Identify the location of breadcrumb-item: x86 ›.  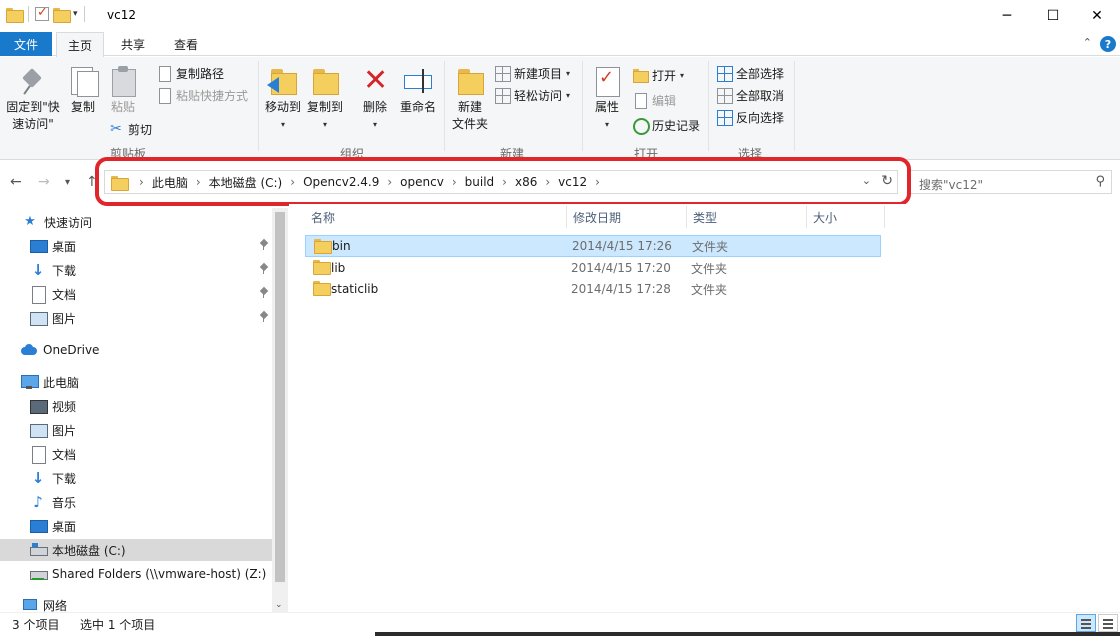
(536, 182).